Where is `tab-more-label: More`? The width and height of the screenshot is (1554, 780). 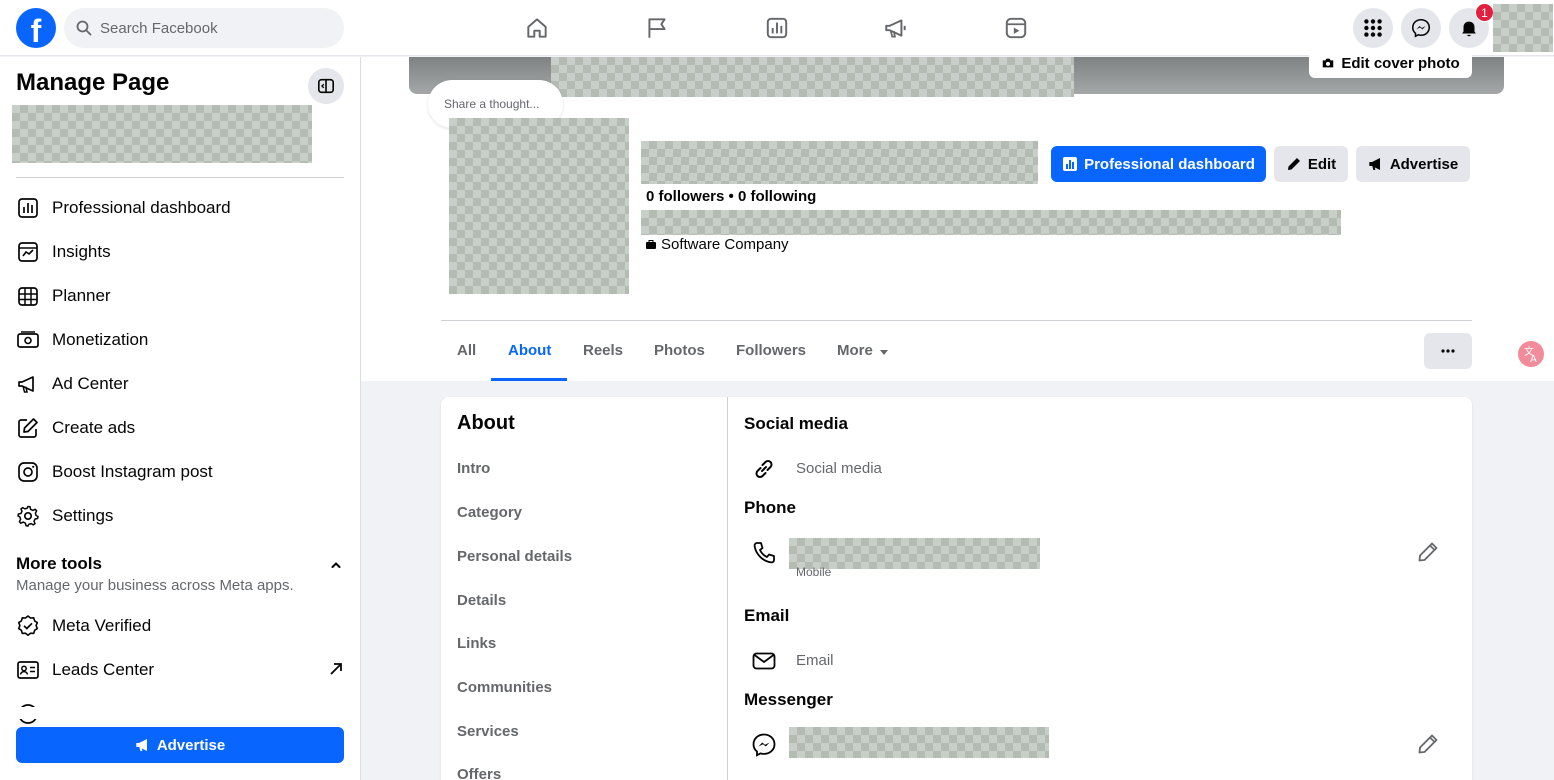 tab-more-label: More is located at coordinates (855, 350).